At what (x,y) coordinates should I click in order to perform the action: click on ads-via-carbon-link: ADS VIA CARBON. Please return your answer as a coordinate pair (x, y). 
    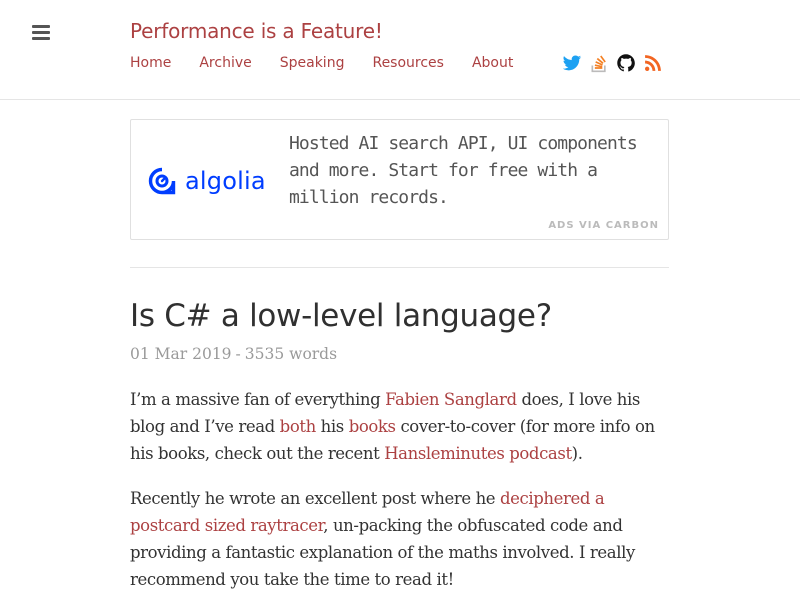
    Looking at the image, I should click on (603, 225).